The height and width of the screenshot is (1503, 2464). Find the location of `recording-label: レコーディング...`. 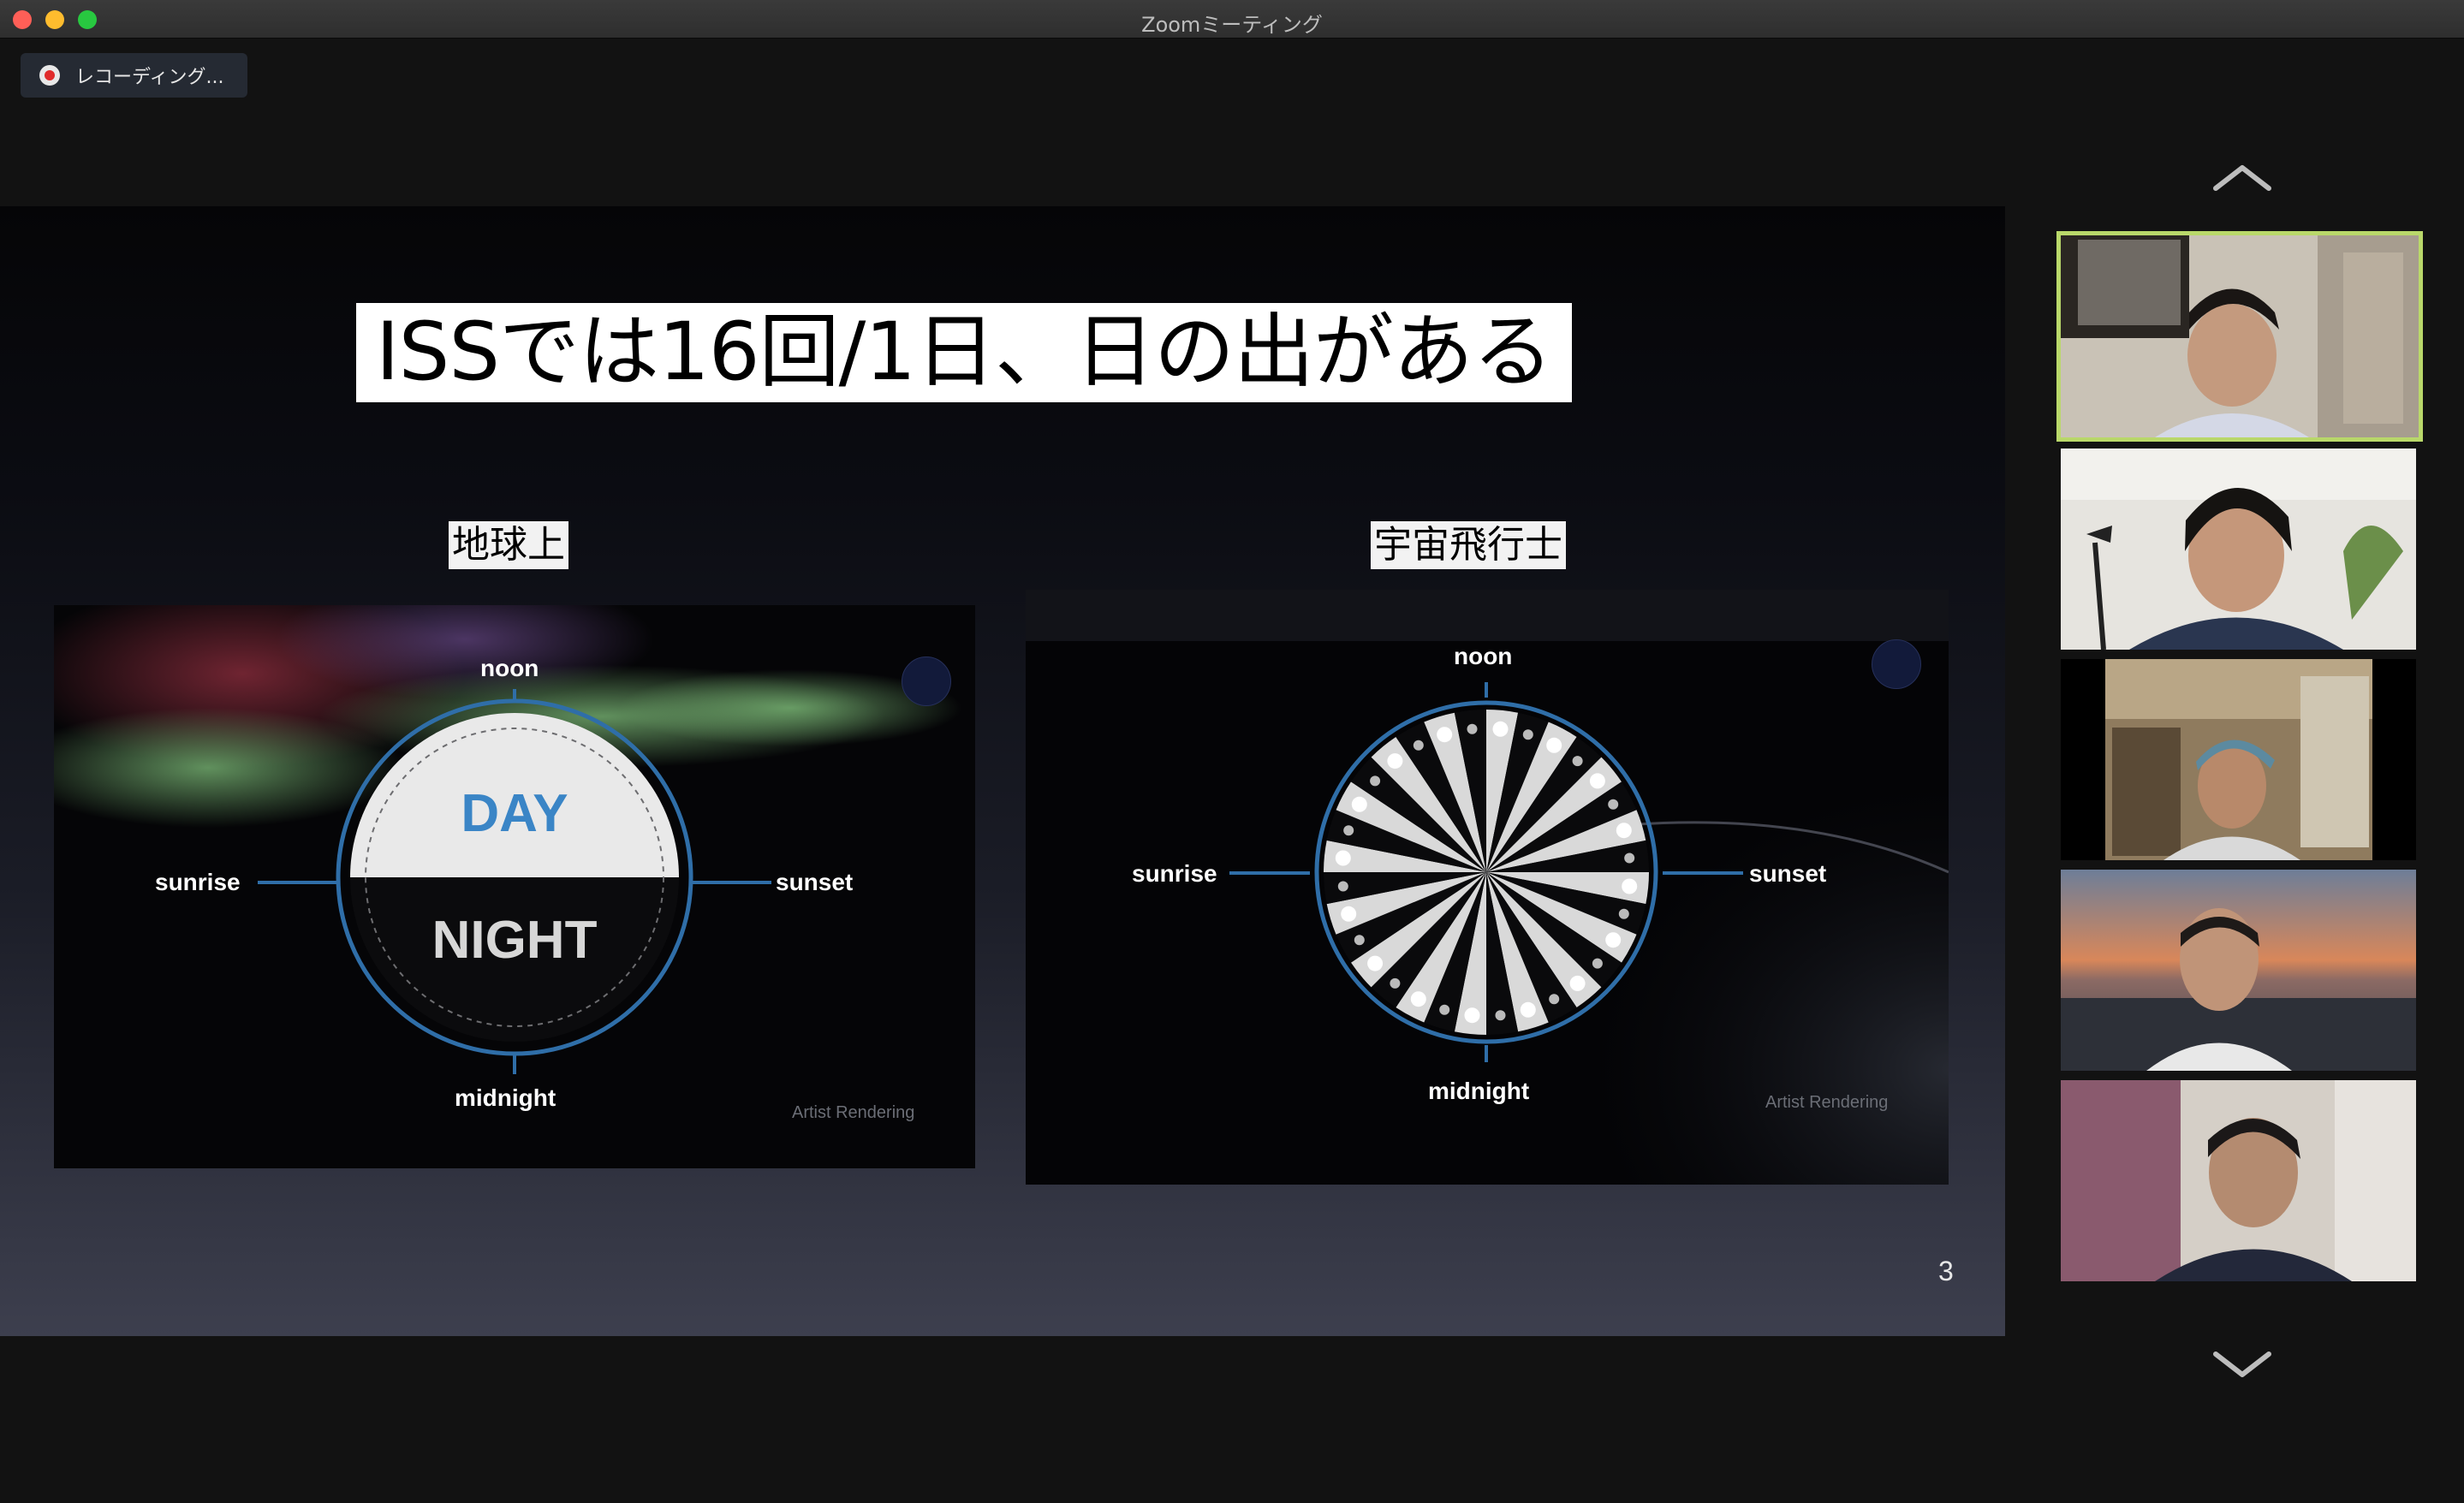

recording-label: レコーディング... is located at coordinates (149, 77).